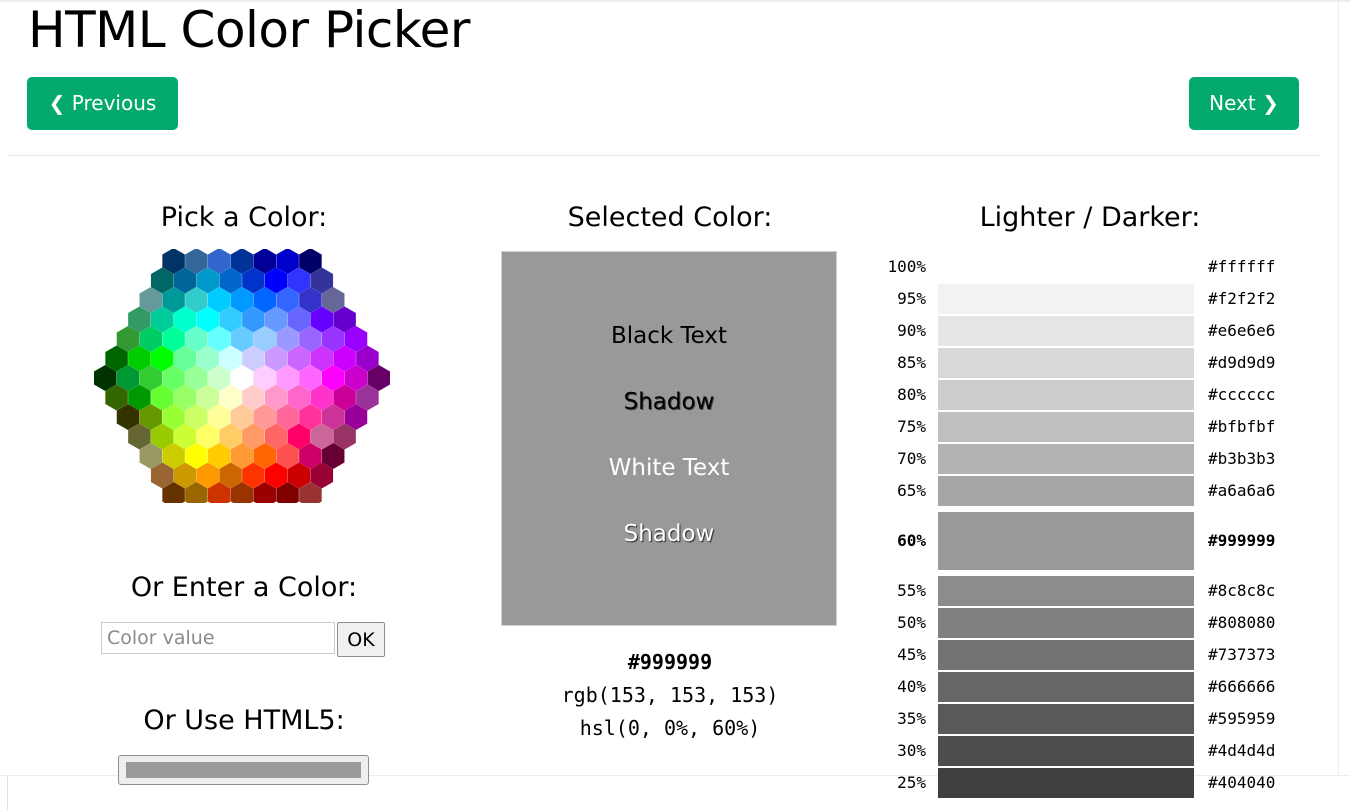 The image size is (1350, 810). I want to click on shade-hex: #737373, so click(1242, 654).